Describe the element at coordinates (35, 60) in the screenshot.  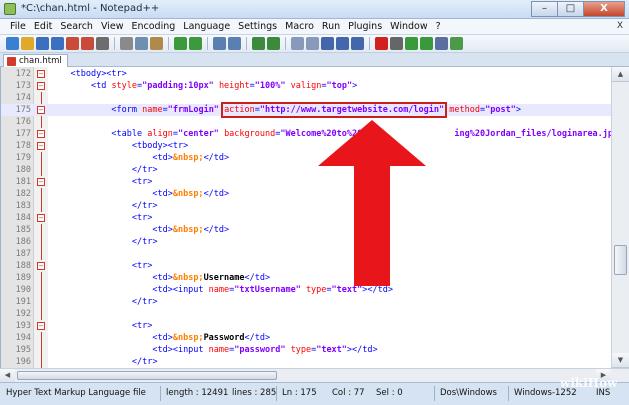
I see `tab-chan-html: chan.html` at that location.